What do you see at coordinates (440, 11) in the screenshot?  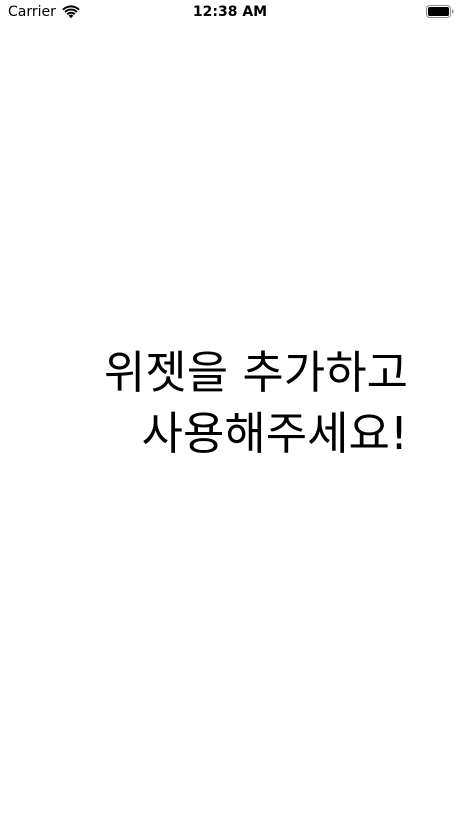 I see `battery-icon` at bounding box center [440, 11].